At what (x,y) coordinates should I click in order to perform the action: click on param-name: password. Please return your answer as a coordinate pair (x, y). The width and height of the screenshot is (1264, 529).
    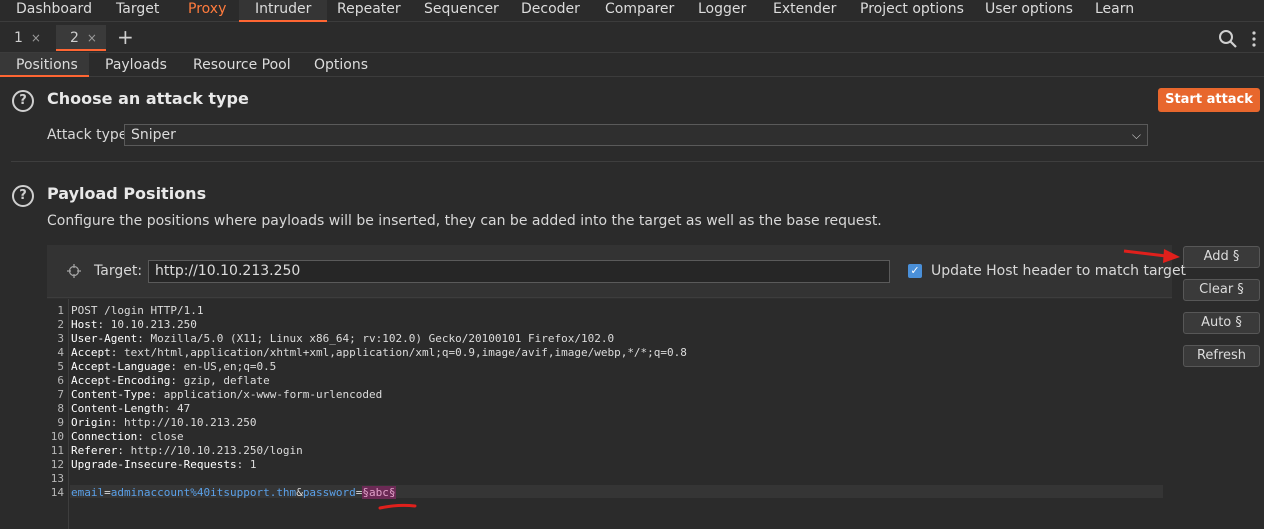
    Looking at the image, I should click on (329, 492).